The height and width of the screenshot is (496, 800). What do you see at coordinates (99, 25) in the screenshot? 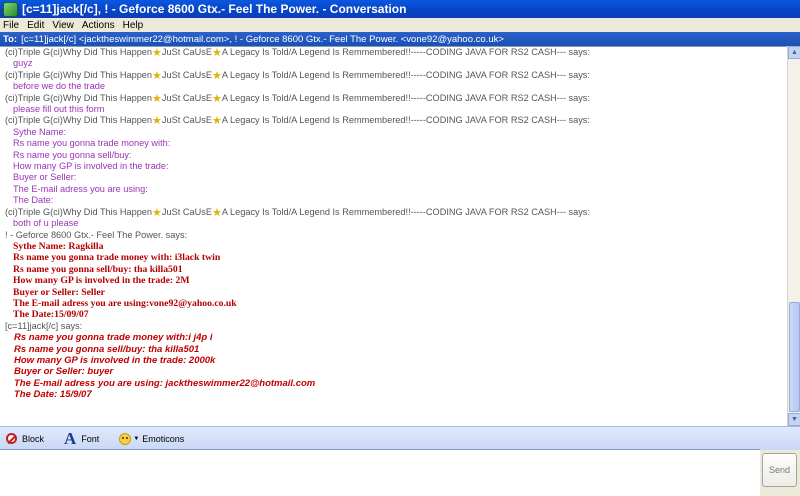
I see `menu-actions: Actions` at bounding box center [99, 25].